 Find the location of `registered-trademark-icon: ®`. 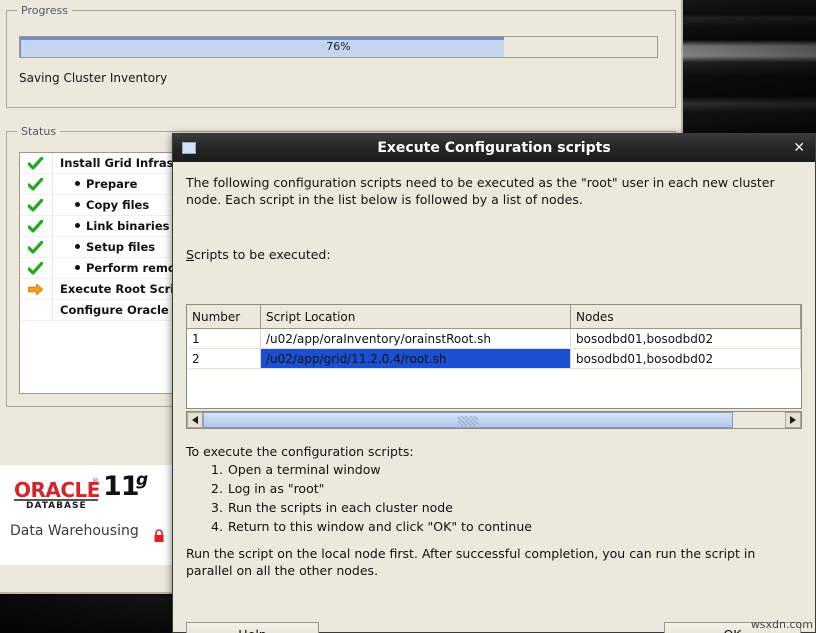

registered-trademark-icon: ® is located at coordinates (95, 481).